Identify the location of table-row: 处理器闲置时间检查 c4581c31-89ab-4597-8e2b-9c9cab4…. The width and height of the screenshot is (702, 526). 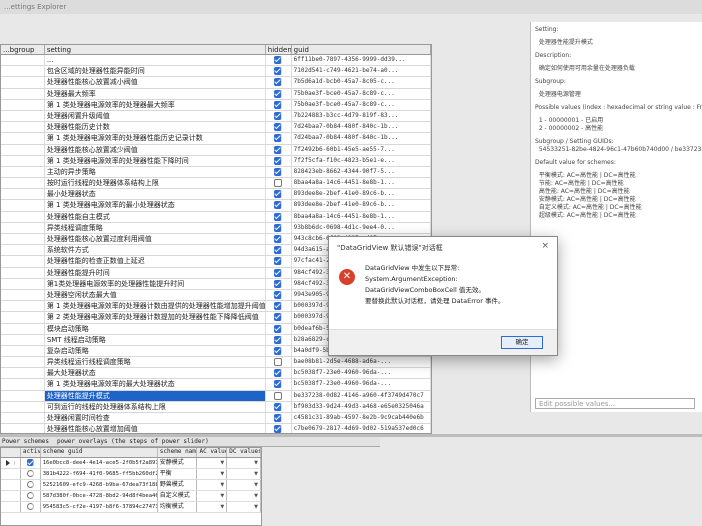
(216, 419).